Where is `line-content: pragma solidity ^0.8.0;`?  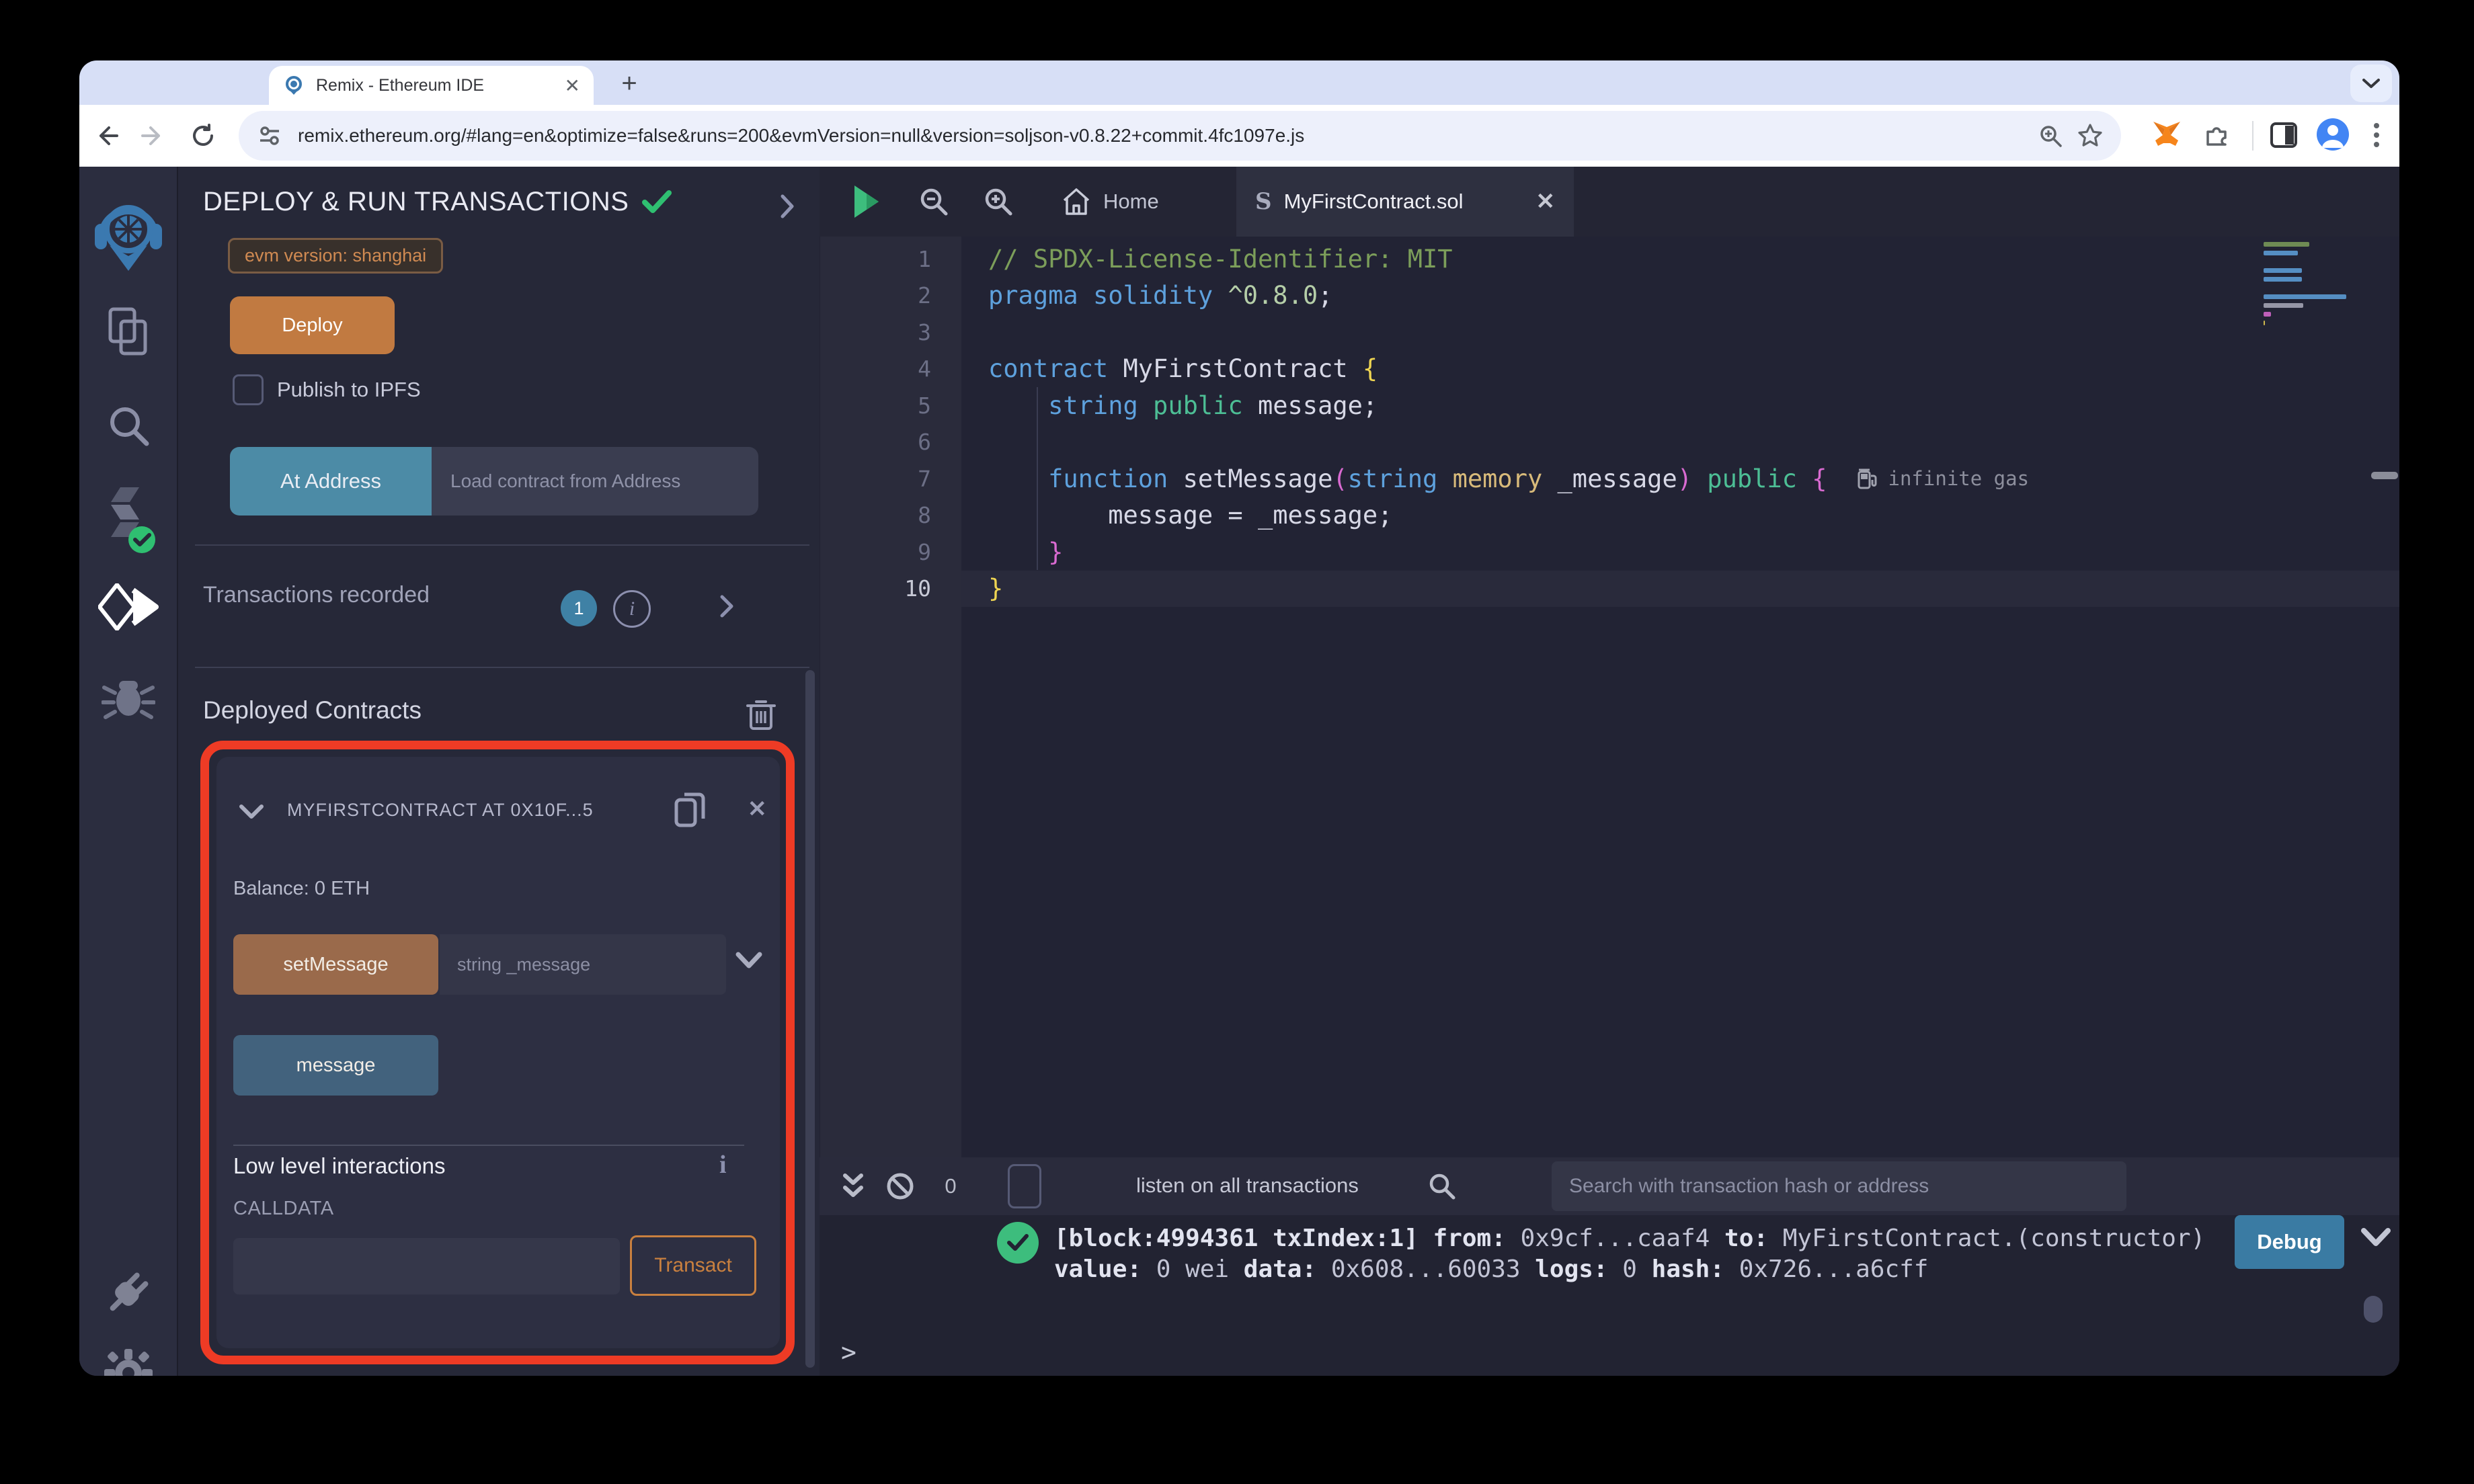
line-content: pragma solidity ^0.8.0; is located at coordinates (1160, 296).